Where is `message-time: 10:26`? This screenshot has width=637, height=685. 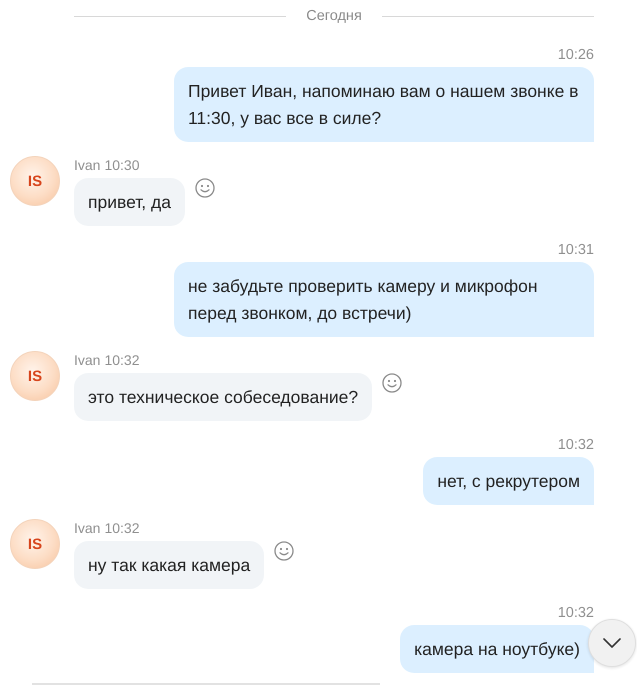 message-time: 10:26 is located at coordinates (576, 55).